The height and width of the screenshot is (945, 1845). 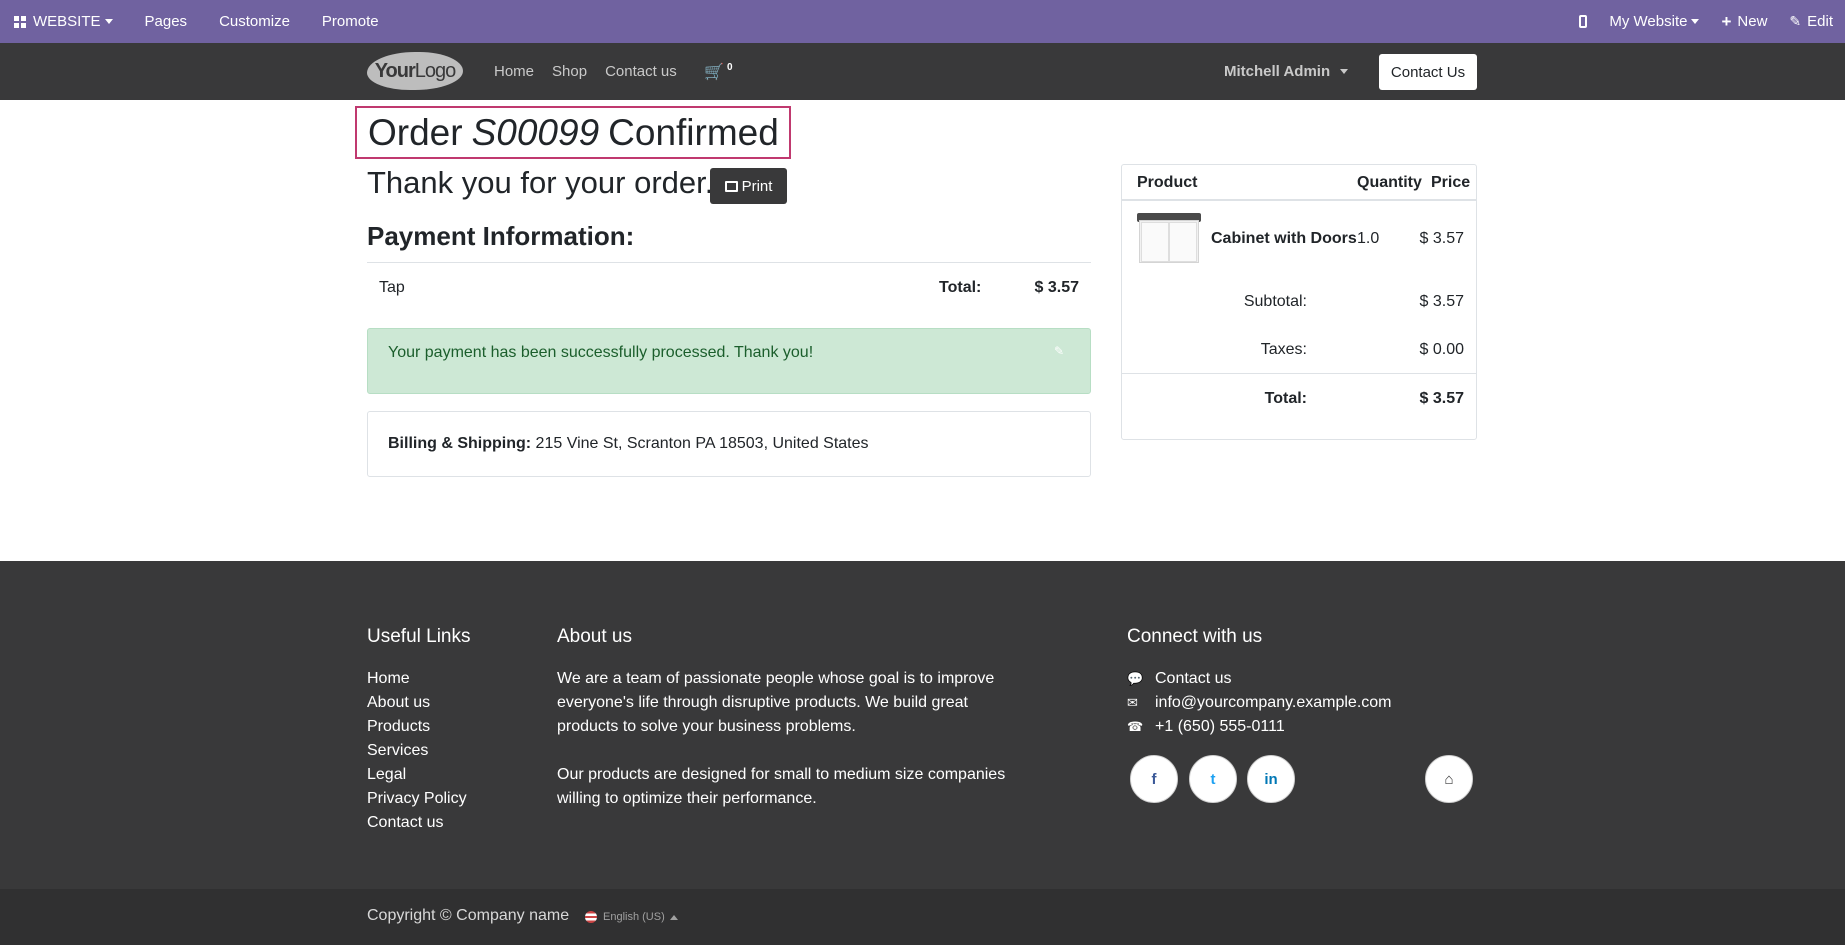 I want to click on my-website-switcher: My Website, so click(x=1654, y=21).